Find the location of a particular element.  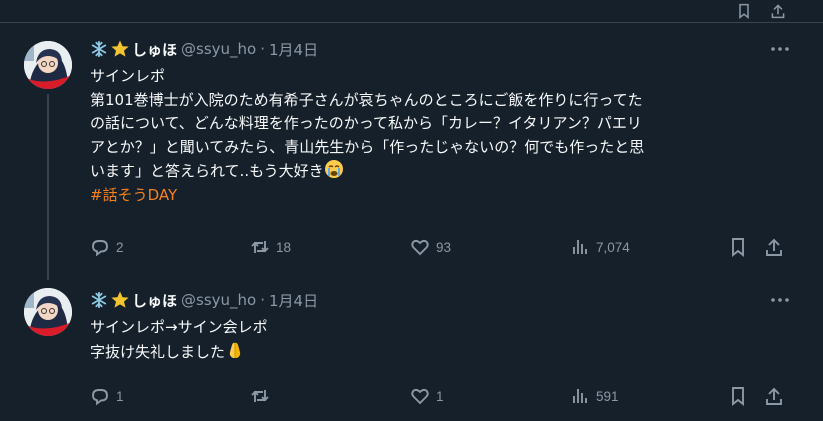

reply-count: 1 is located at coordinates (120, 396).